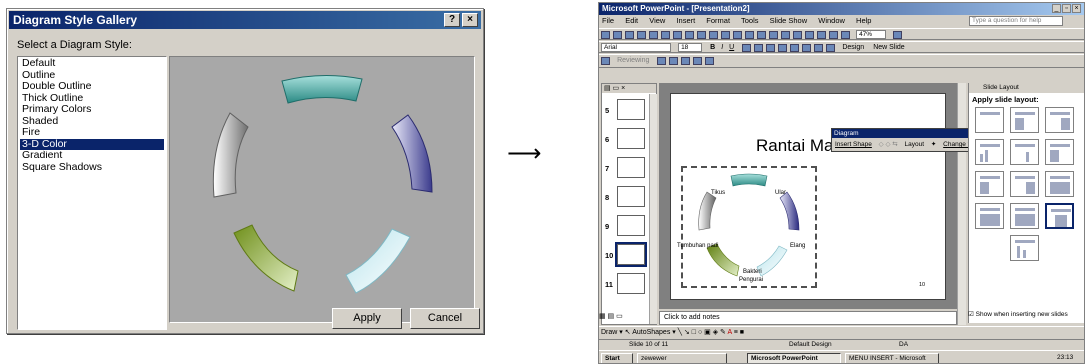  What do you see at coordinates (682, 358) in the screenshot?
I see `taskbar-item: zewewer` at bounding box center [682, 358].